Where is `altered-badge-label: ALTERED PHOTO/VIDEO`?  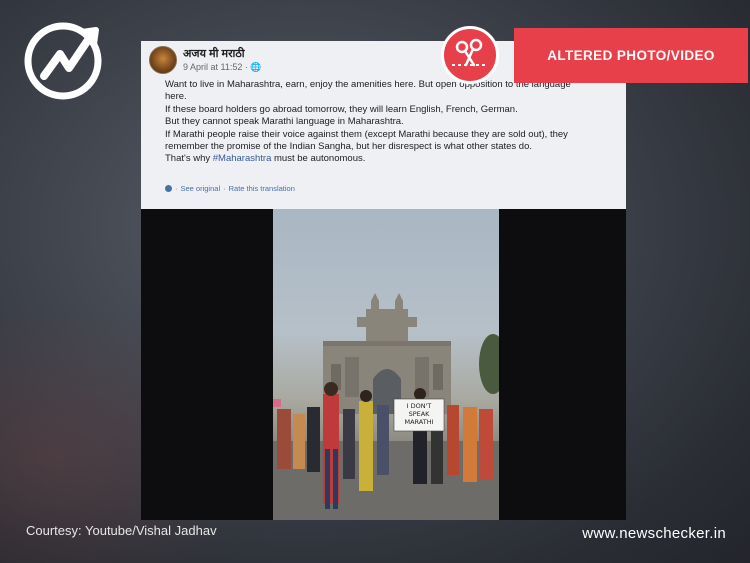 altered-badge-label: ALTERED PHOTO/VIDEO is located at coordinates (631, 55).